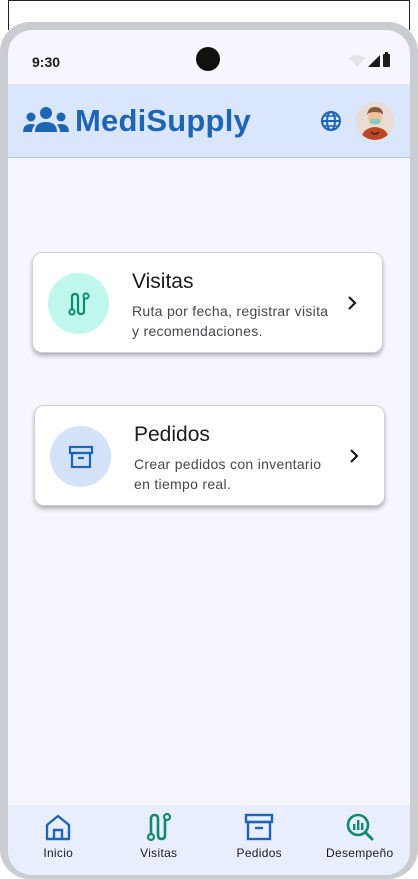 This screenshot has height=879, width=418. What do you see at coordinates (386, 59) in the screenshot?
I see `battery-icon` at bounding box center [386, 59].